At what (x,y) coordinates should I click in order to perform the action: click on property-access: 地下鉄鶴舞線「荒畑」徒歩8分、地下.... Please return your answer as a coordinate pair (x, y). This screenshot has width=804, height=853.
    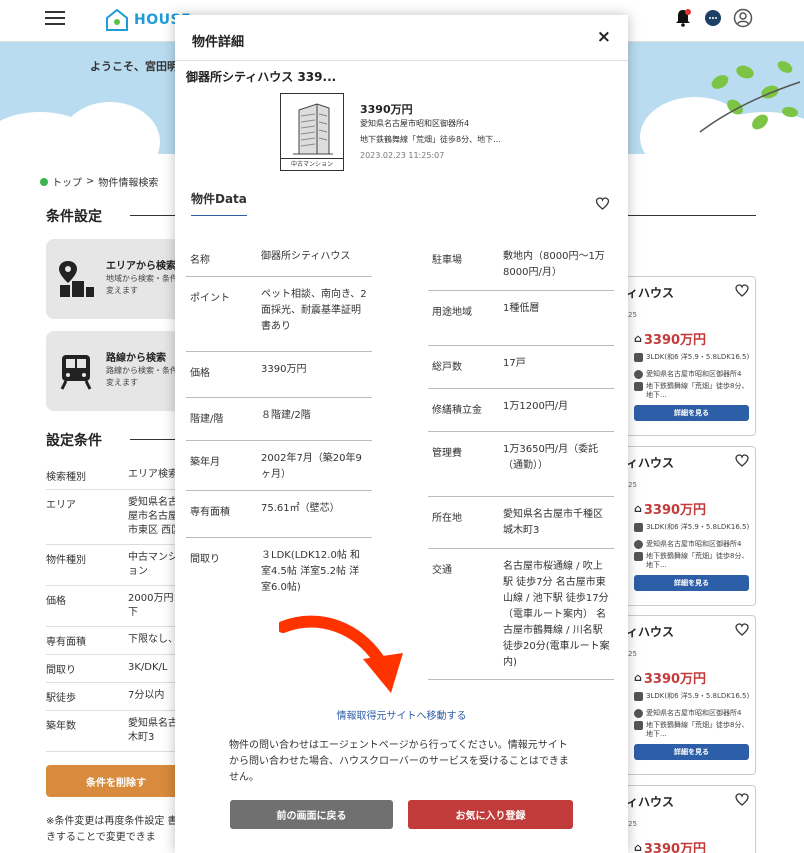
    Looking at the image, I should click on (430, 139).